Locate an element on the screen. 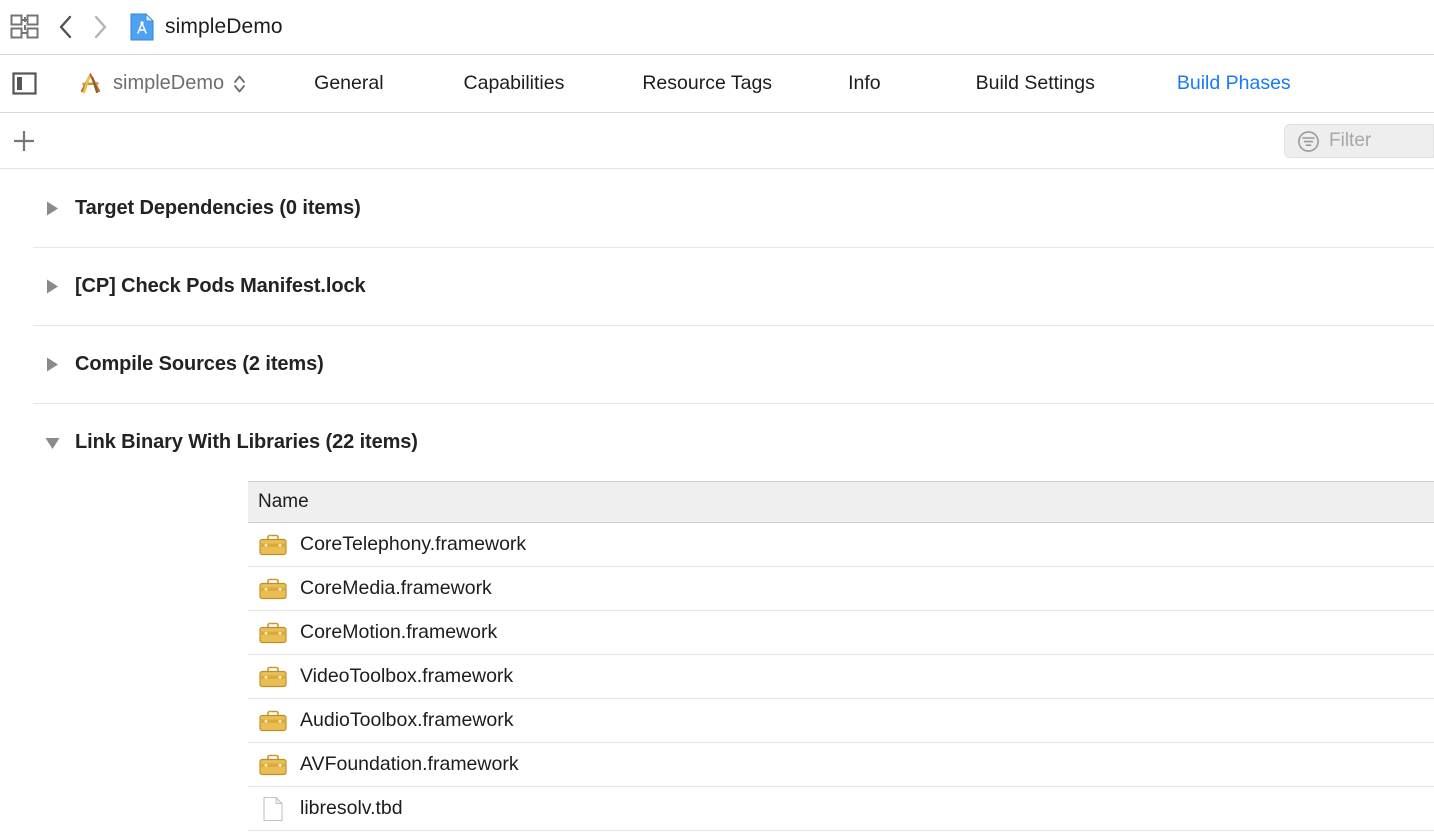 The height and width of the screenshot is (834, 1434). target-selector: simpleDemo is located at coordinates (161, 83).